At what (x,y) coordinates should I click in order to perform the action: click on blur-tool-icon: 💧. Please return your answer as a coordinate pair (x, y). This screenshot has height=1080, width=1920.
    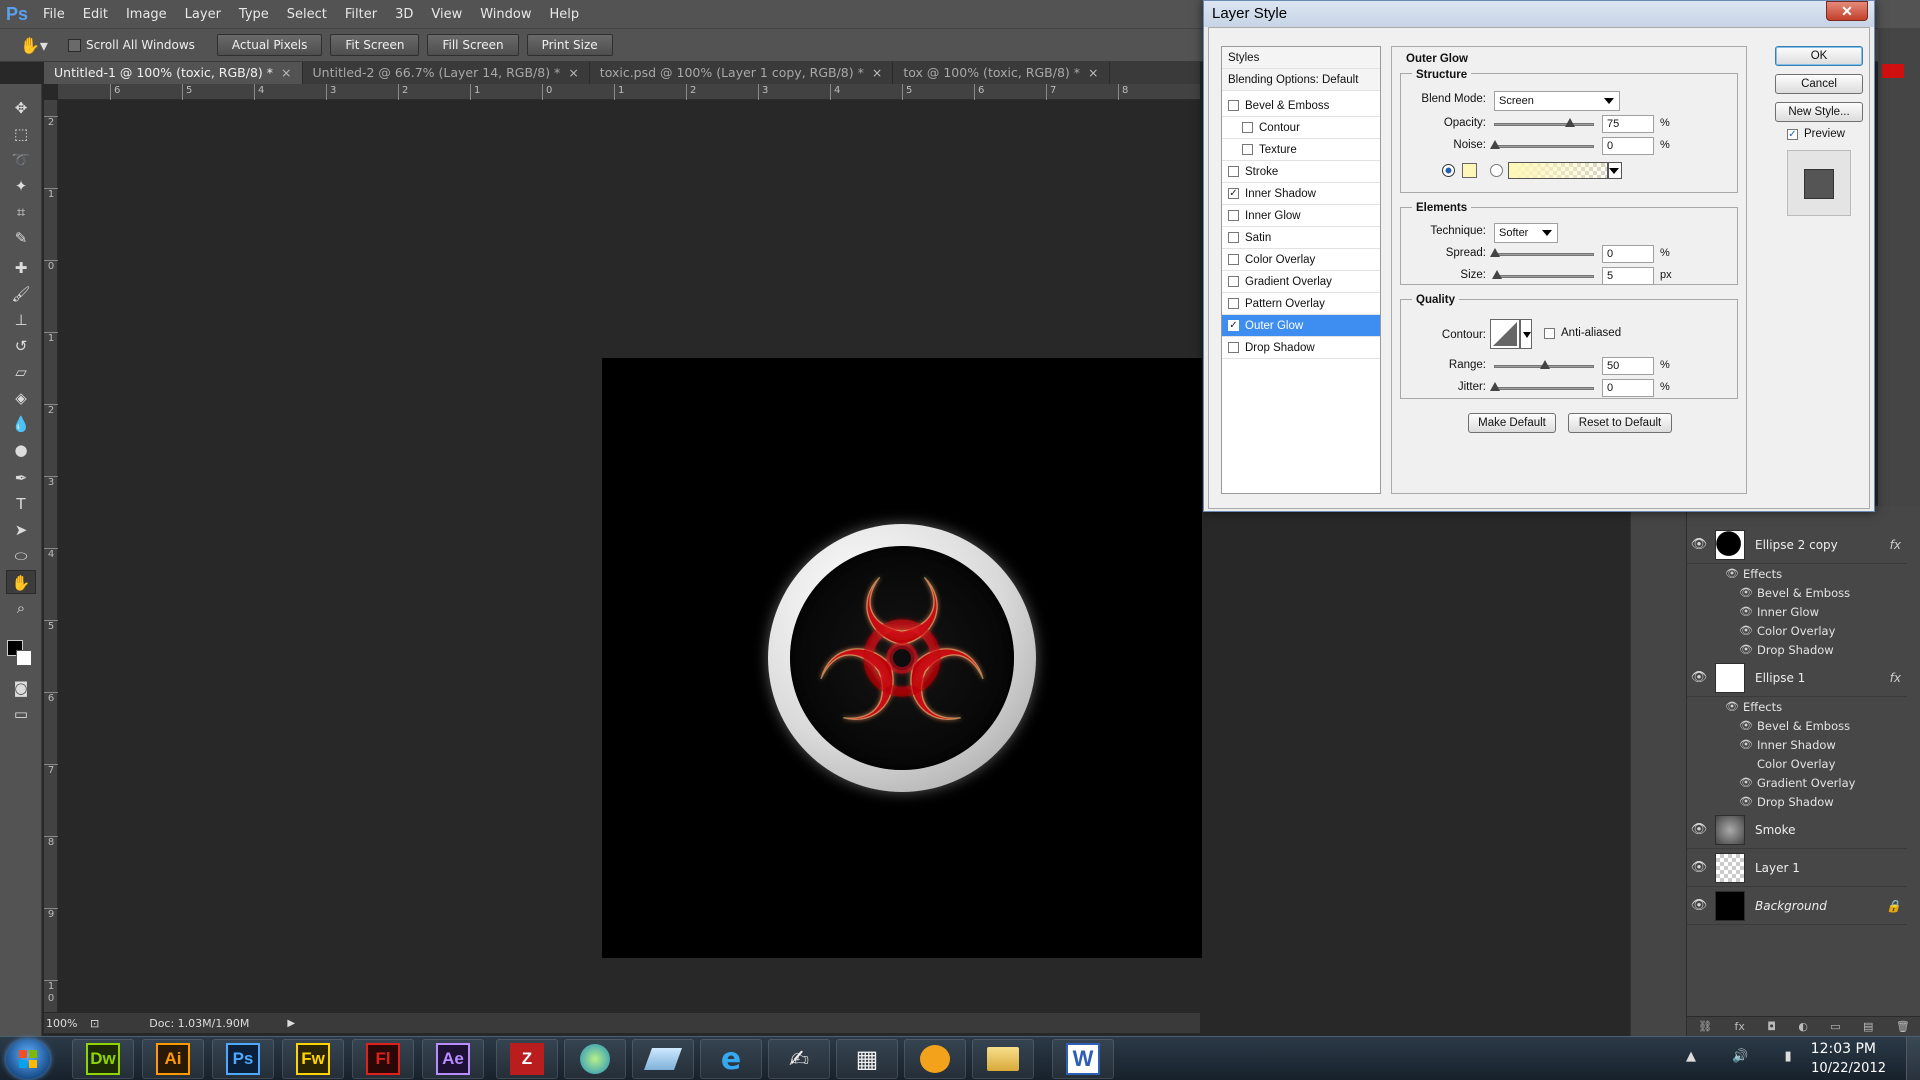
    Looking at the image, I should click on (21, 424).